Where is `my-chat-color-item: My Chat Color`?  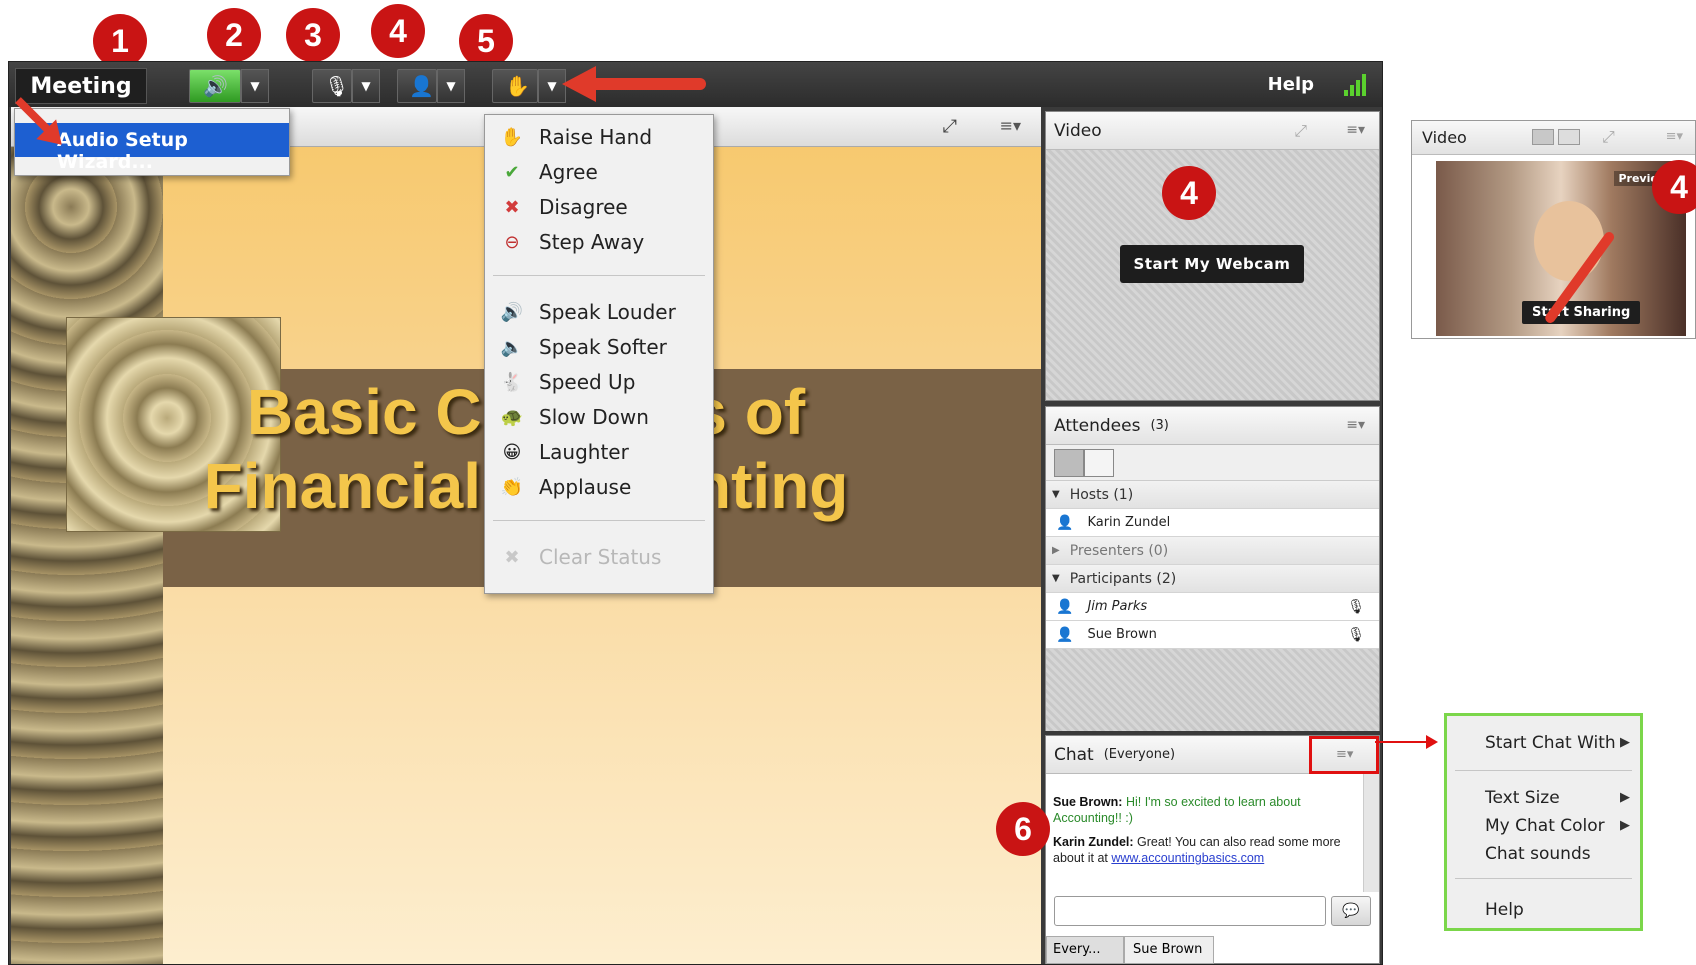 my-chat-color-item: My Chat Color is located at coordinates (1545, 826).